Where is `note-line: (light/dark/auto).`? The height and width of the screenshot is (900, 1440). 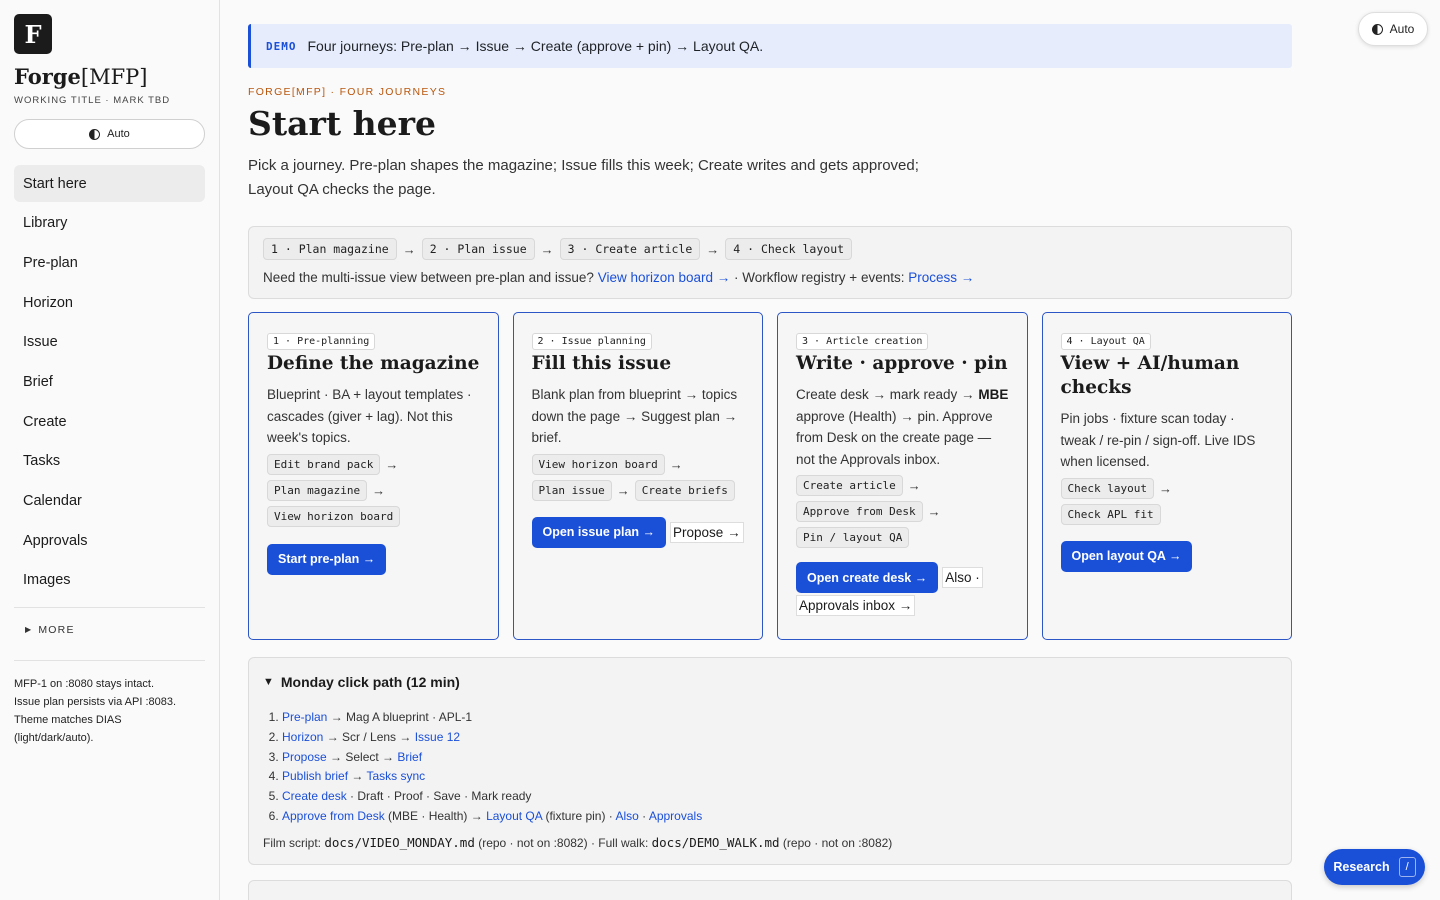 note-line: (light/dark/auto). is located at coordinates (54, 737).